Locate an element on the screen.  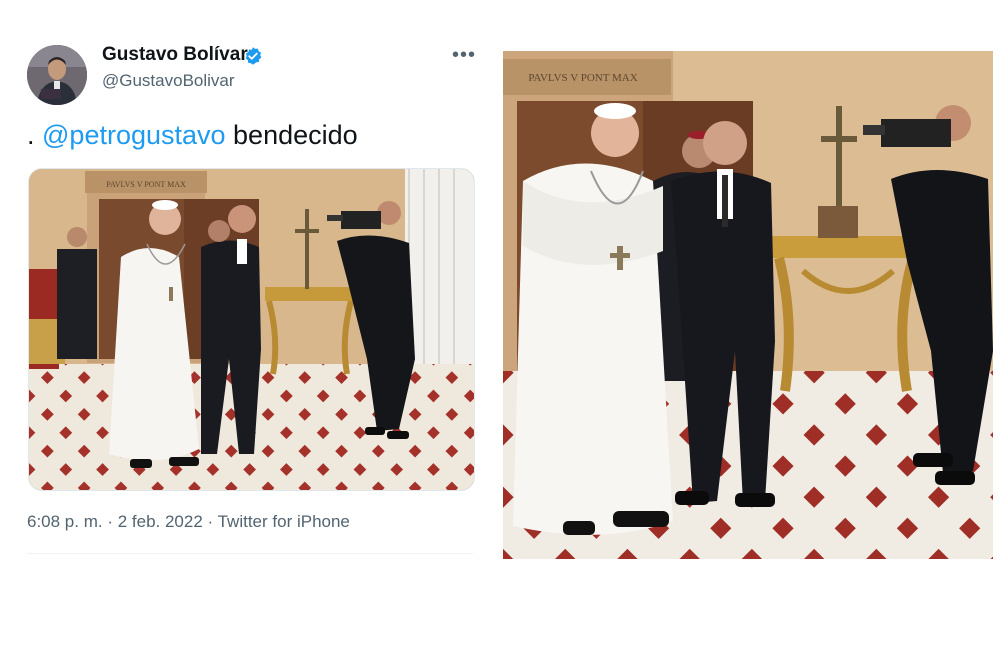
photo-inscription: PAVLVS V PONT MAX is located at coordinates (582, 78).